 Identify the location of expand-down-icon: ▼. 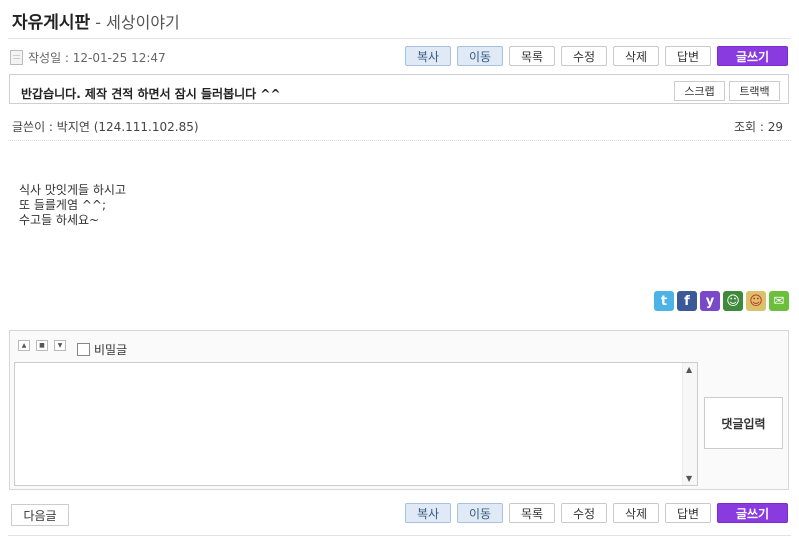
(60, 345).